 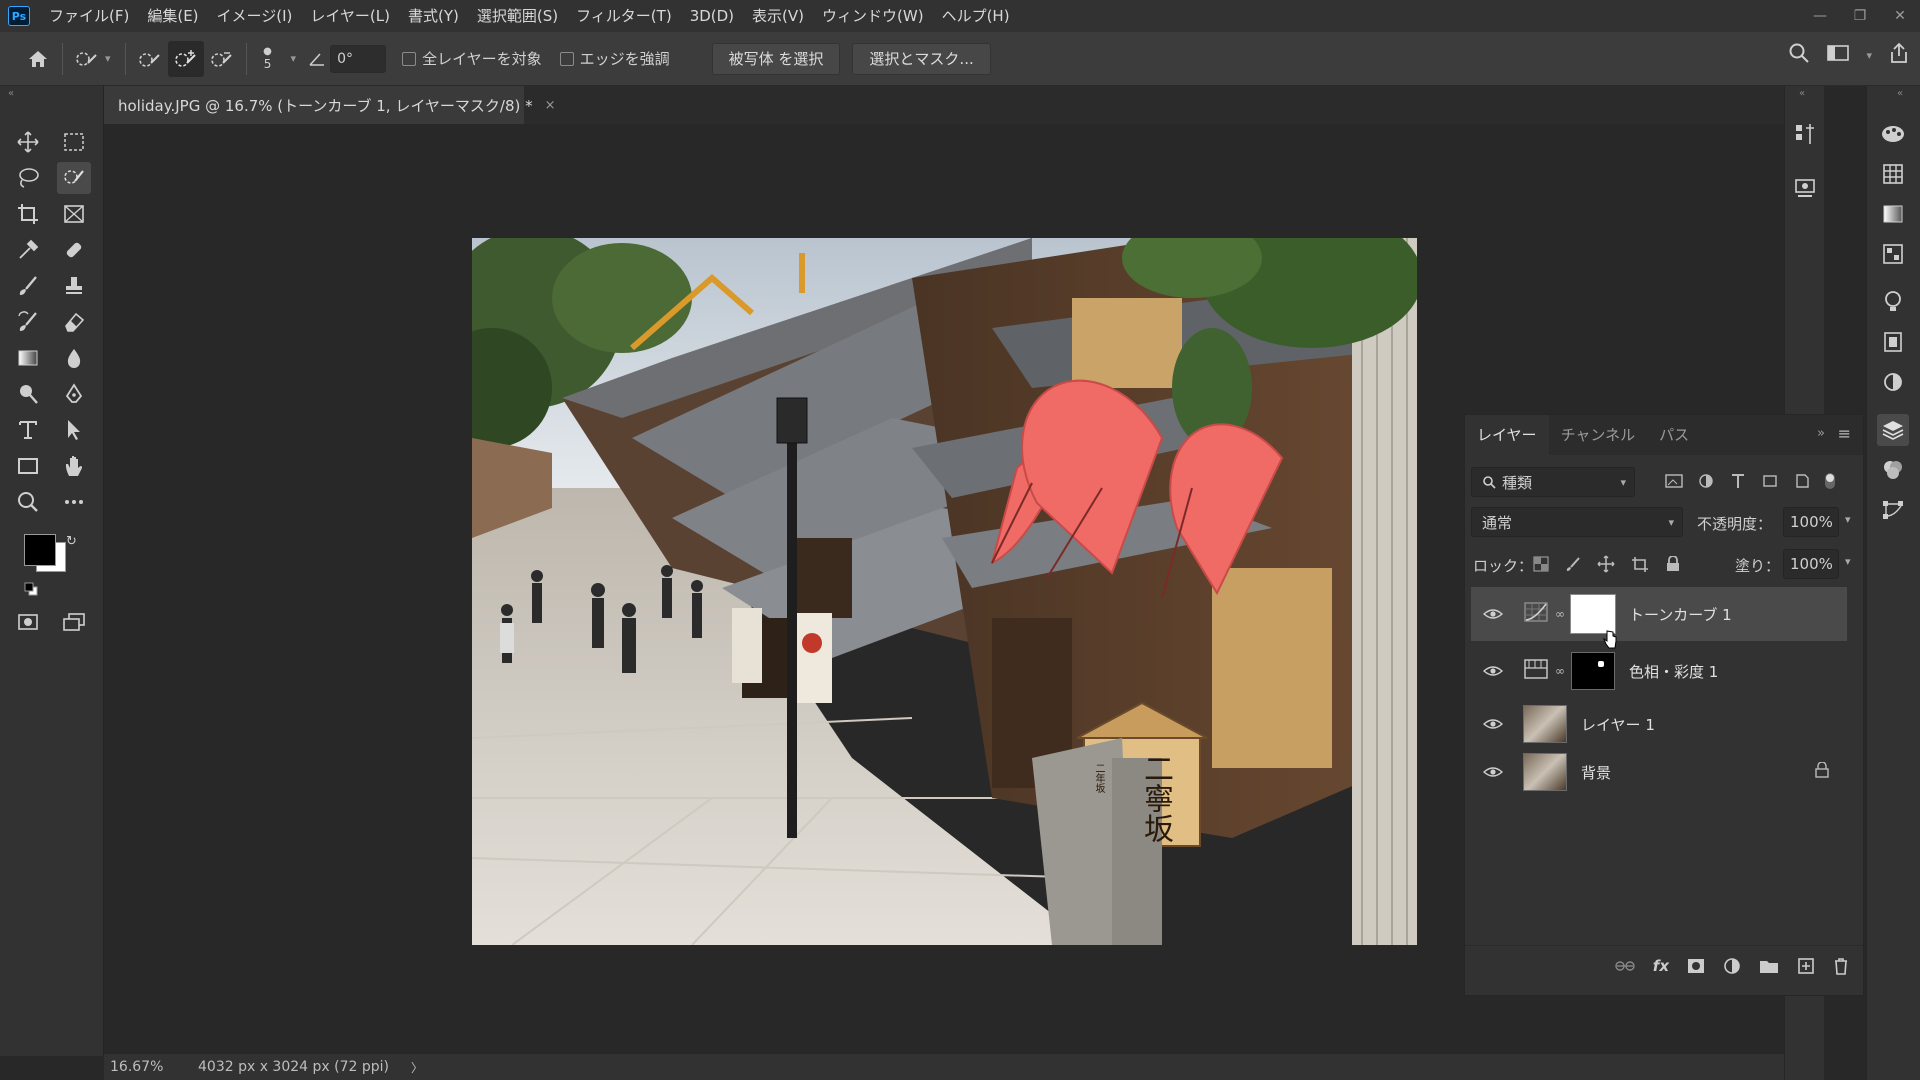 I want to click on brush-size-picker: ● 5, so click(x=268, y=58).